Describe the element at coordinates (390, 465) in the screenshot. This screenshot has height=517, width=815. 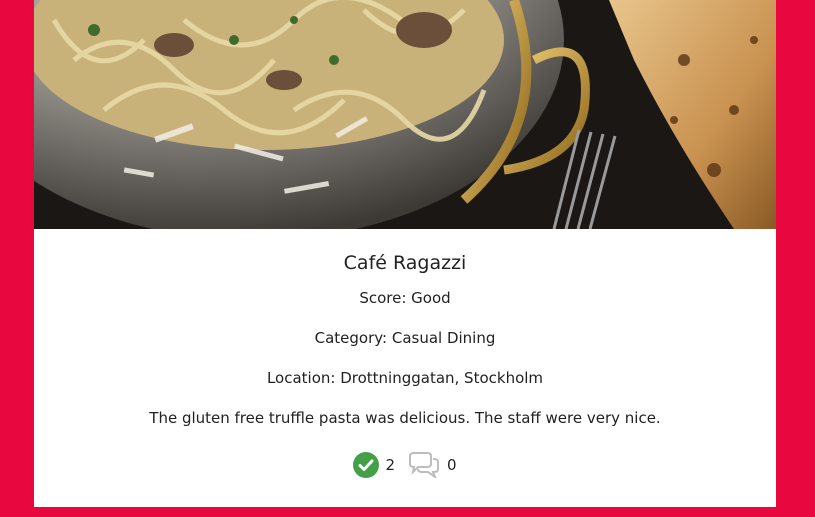
I see `approve-count: 2` at that location.